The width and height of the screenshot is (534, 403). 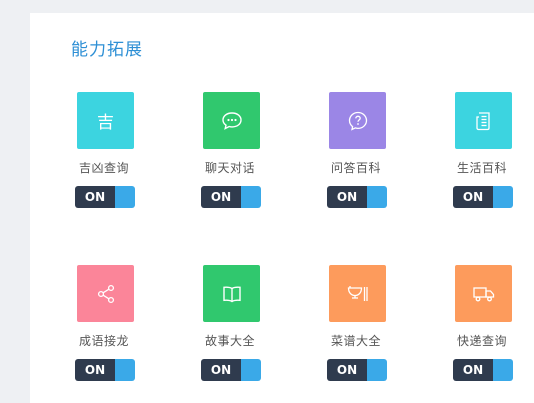 What do you see at coordinates (104, 330) in the screenshot?
I see `ability-card-idiom: 成语接龙 ON` at bounding box center [104, 330].